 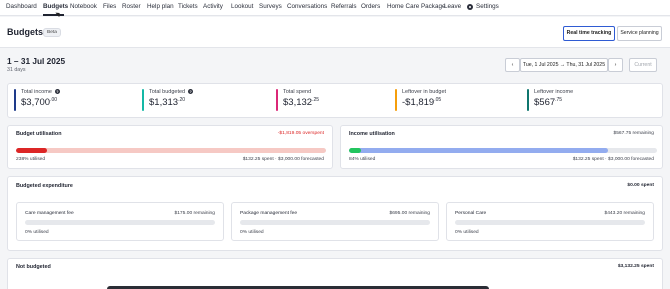 I want to click on metric-cents: .20, so click(x=182, y=100).